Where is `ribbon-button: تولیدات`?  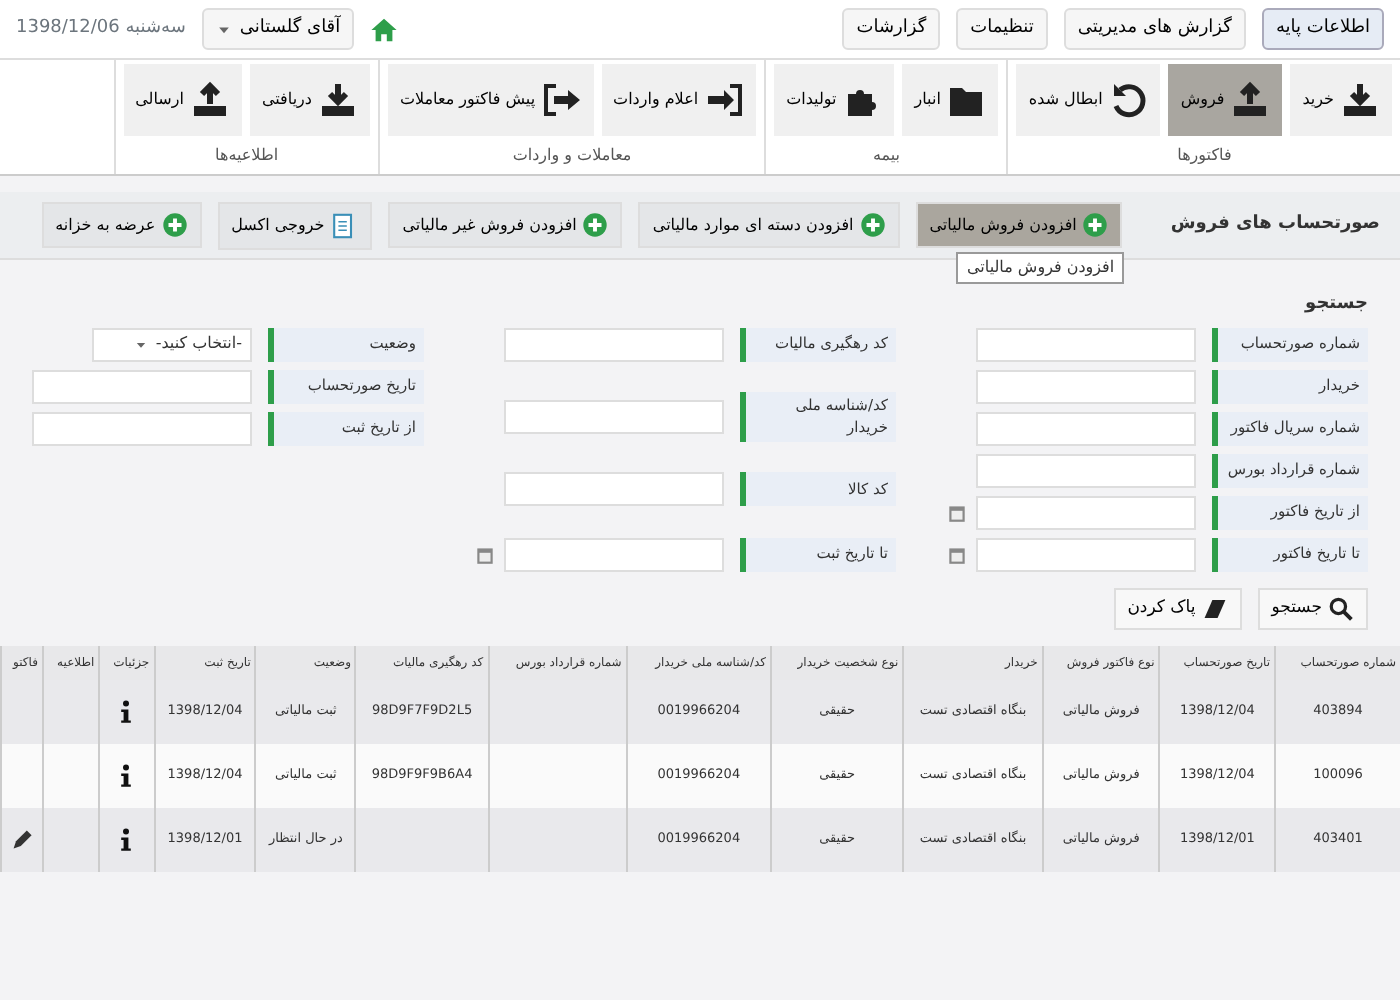
ribbon-button: تولیدات is located at coordinates (834, 100).